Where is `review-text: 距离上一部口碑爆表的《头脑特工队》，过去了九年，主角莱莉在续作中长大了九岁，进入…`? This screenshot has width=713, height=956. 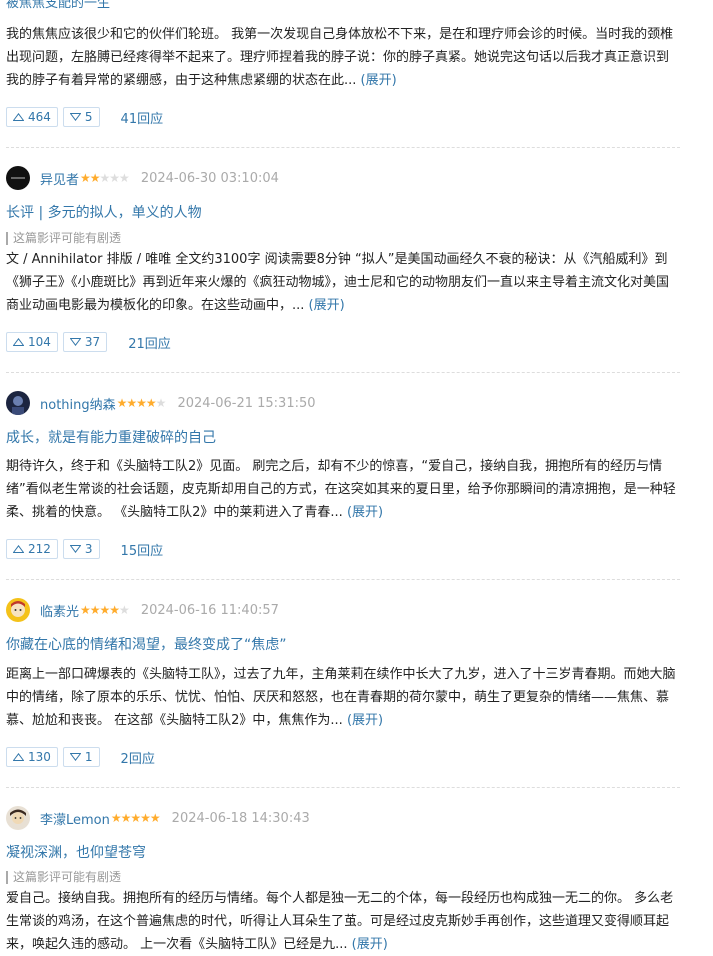 review-text: 距离上一部口碑爆表的《头脑特工队》，过去了九年，主角莱莉在续作中长大了九岁，进入… is located at coordinates (341, 697).